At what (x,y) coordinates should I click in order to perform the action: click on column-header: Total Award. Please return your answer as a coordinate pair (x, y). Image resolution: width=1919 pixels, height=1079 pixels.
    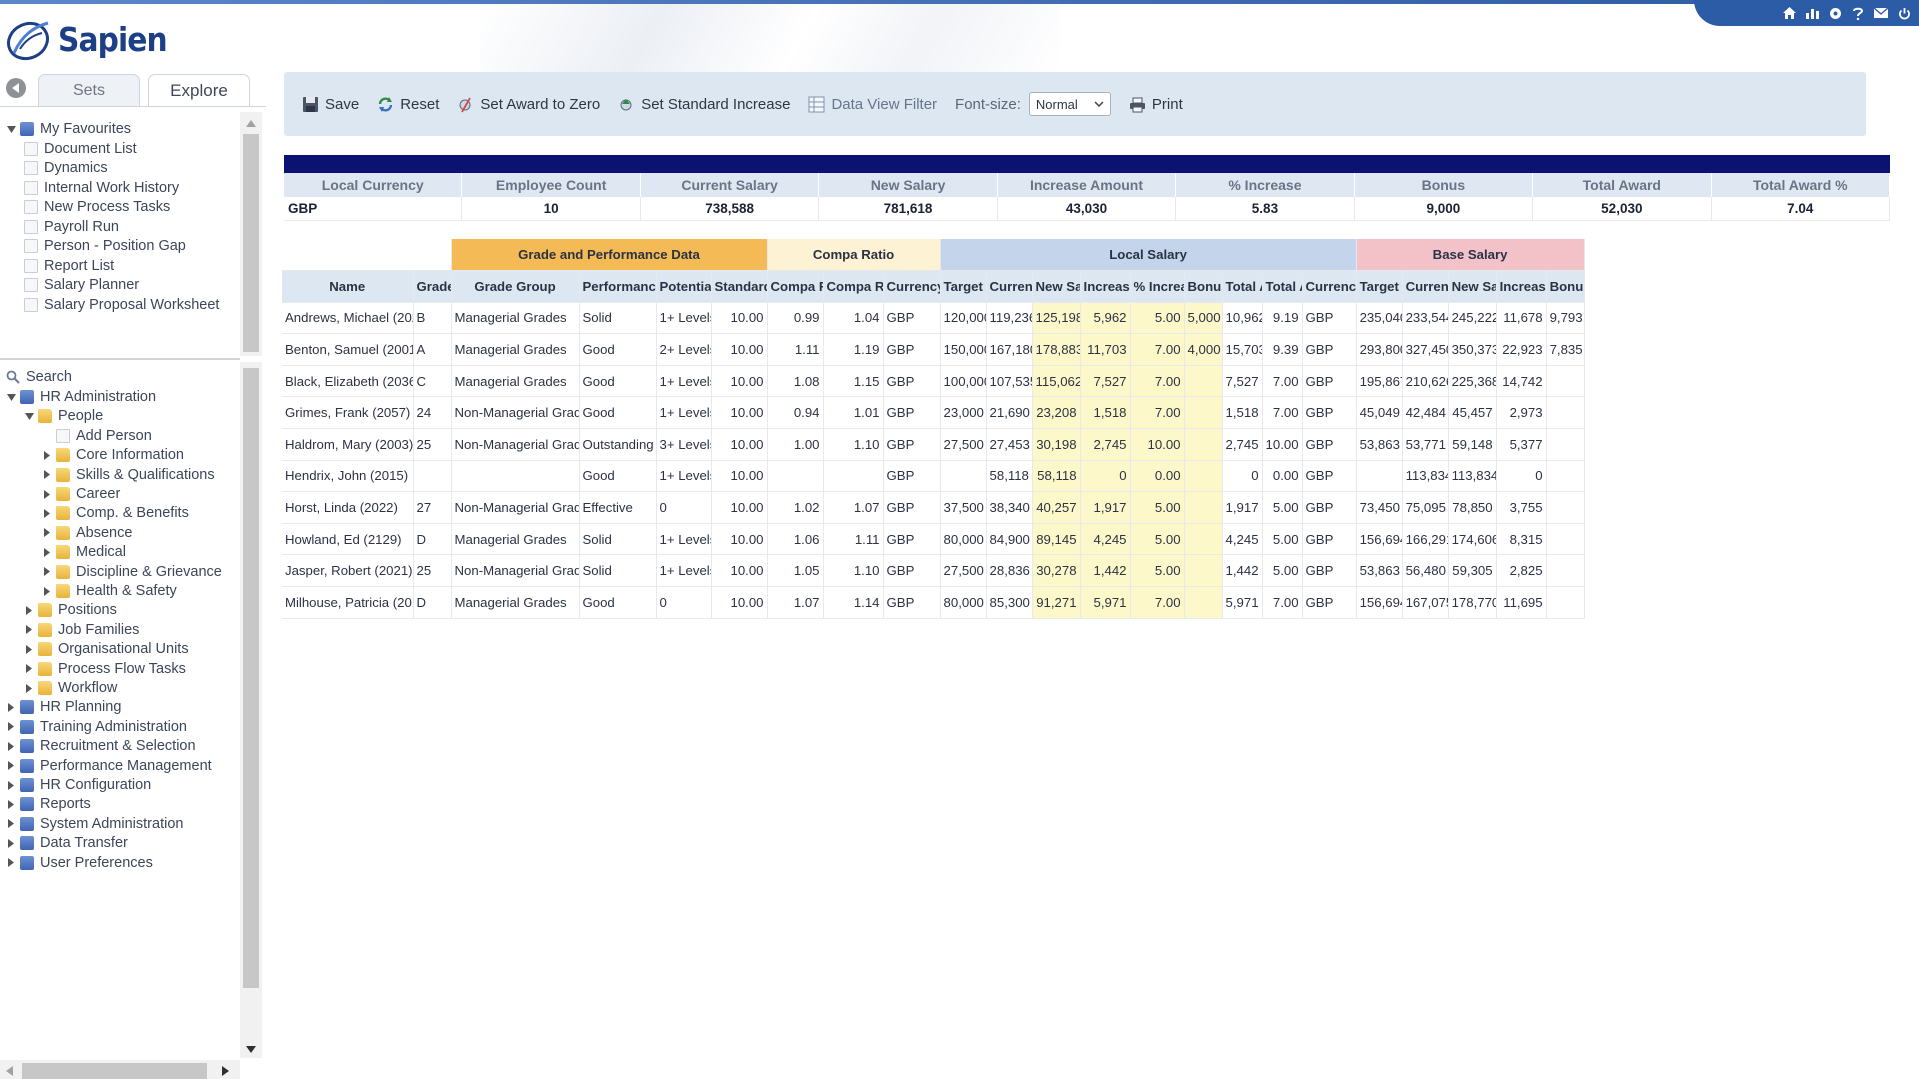
    Looking at the image, I should click on (1242, 286).